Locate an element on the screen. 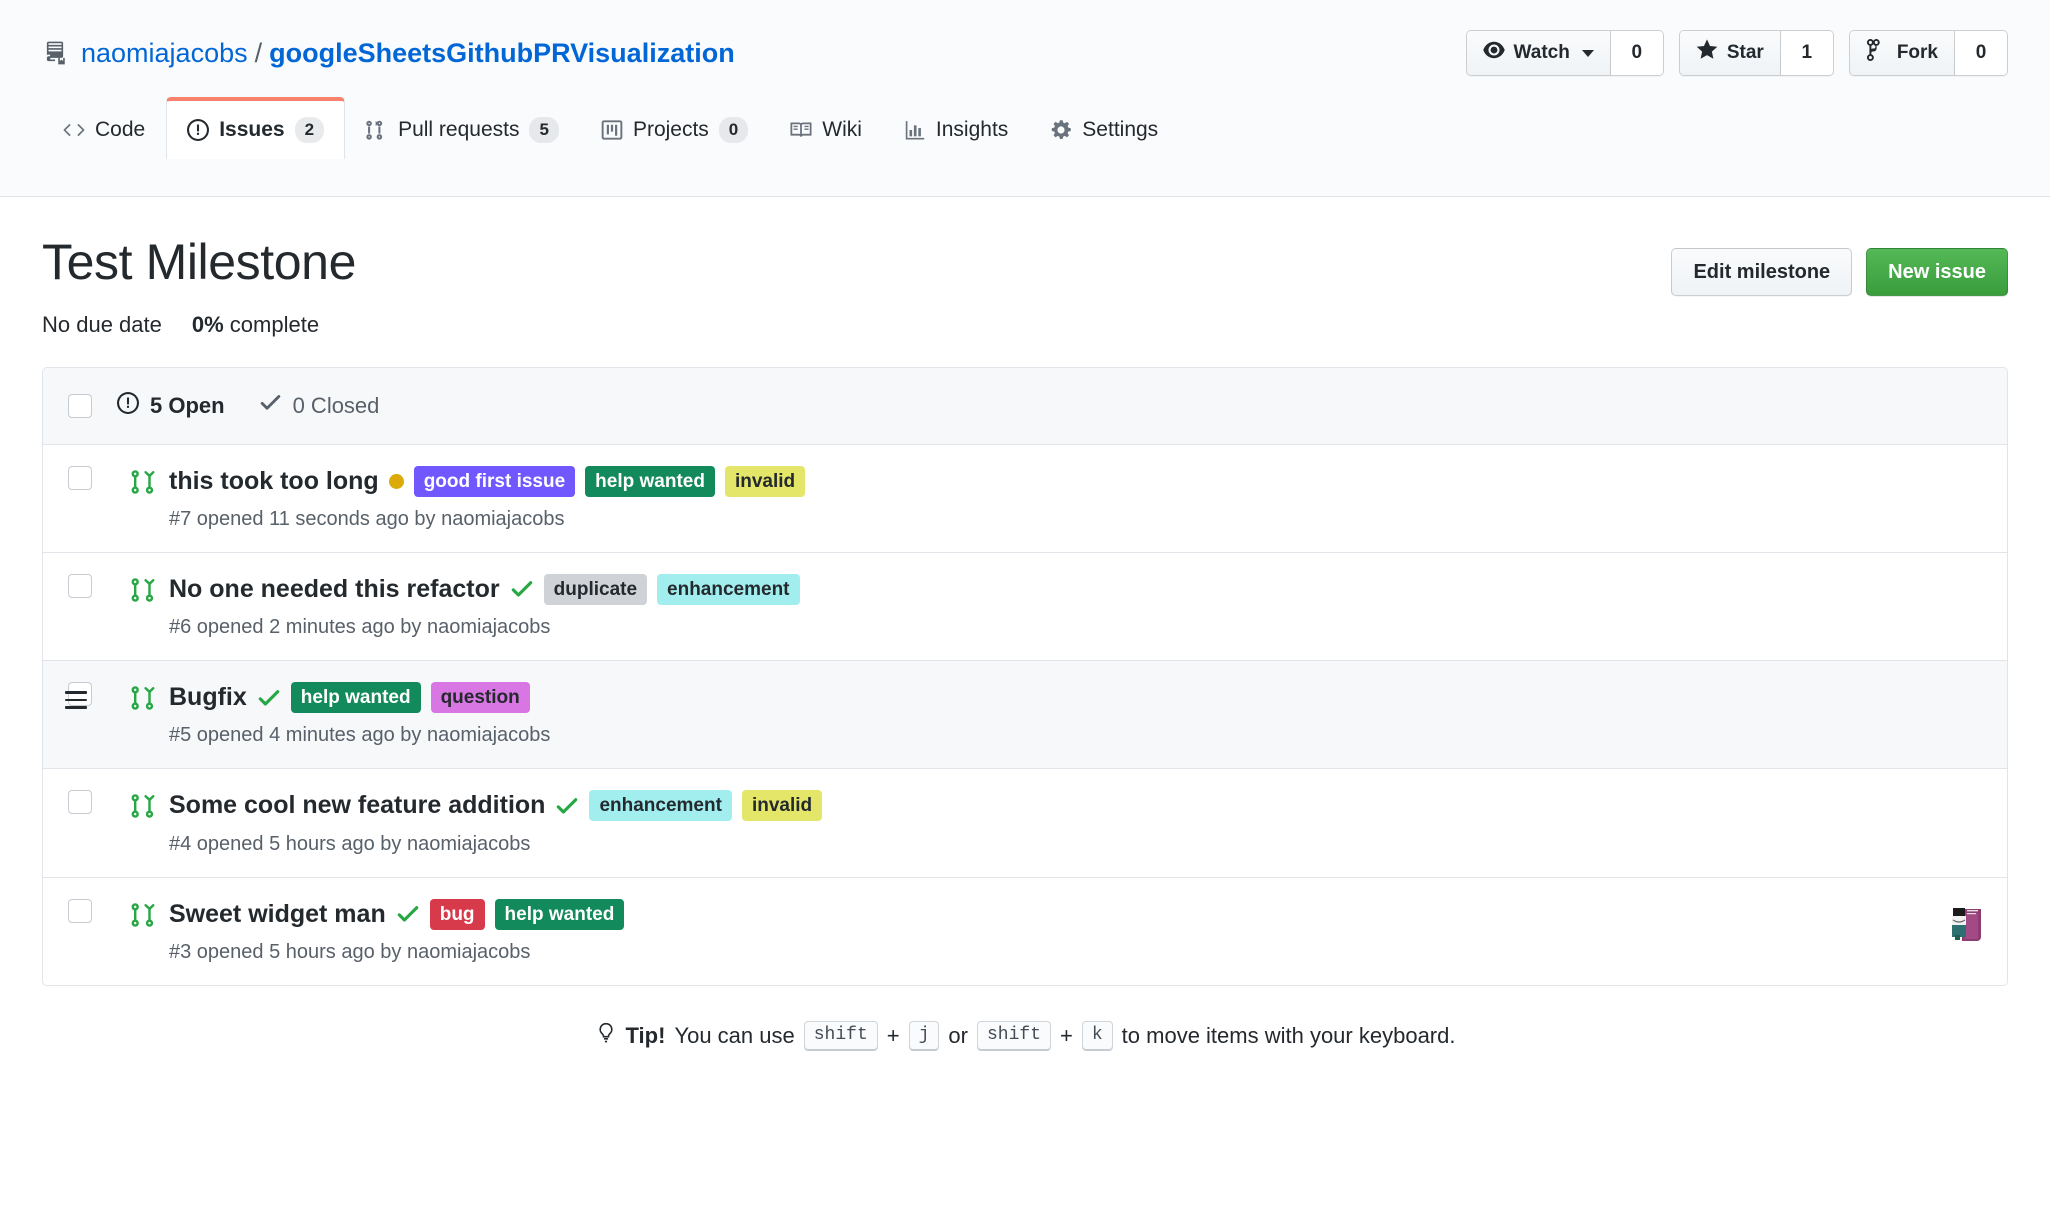 This screenshot has height=1228, width=2050. tab-code-label: Code is located at coordinates (120, 129).